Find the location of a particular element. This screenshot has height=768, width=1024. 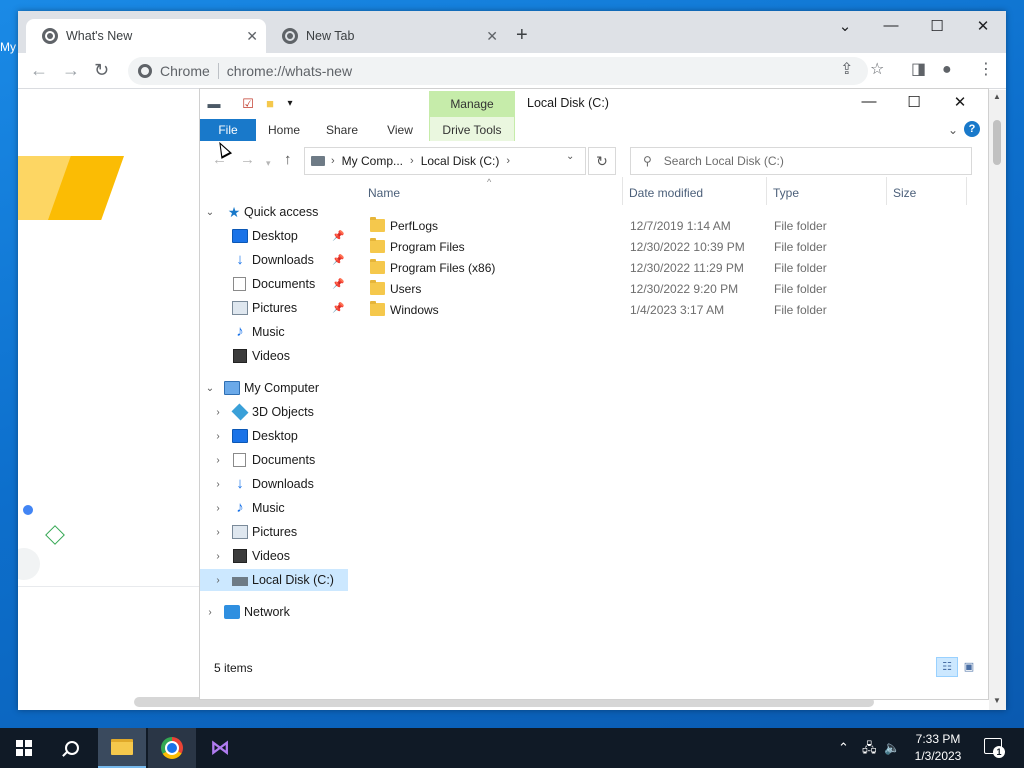

search-input: ⚲ Search Local Disk (C:) is located at coordinates (801, 161).